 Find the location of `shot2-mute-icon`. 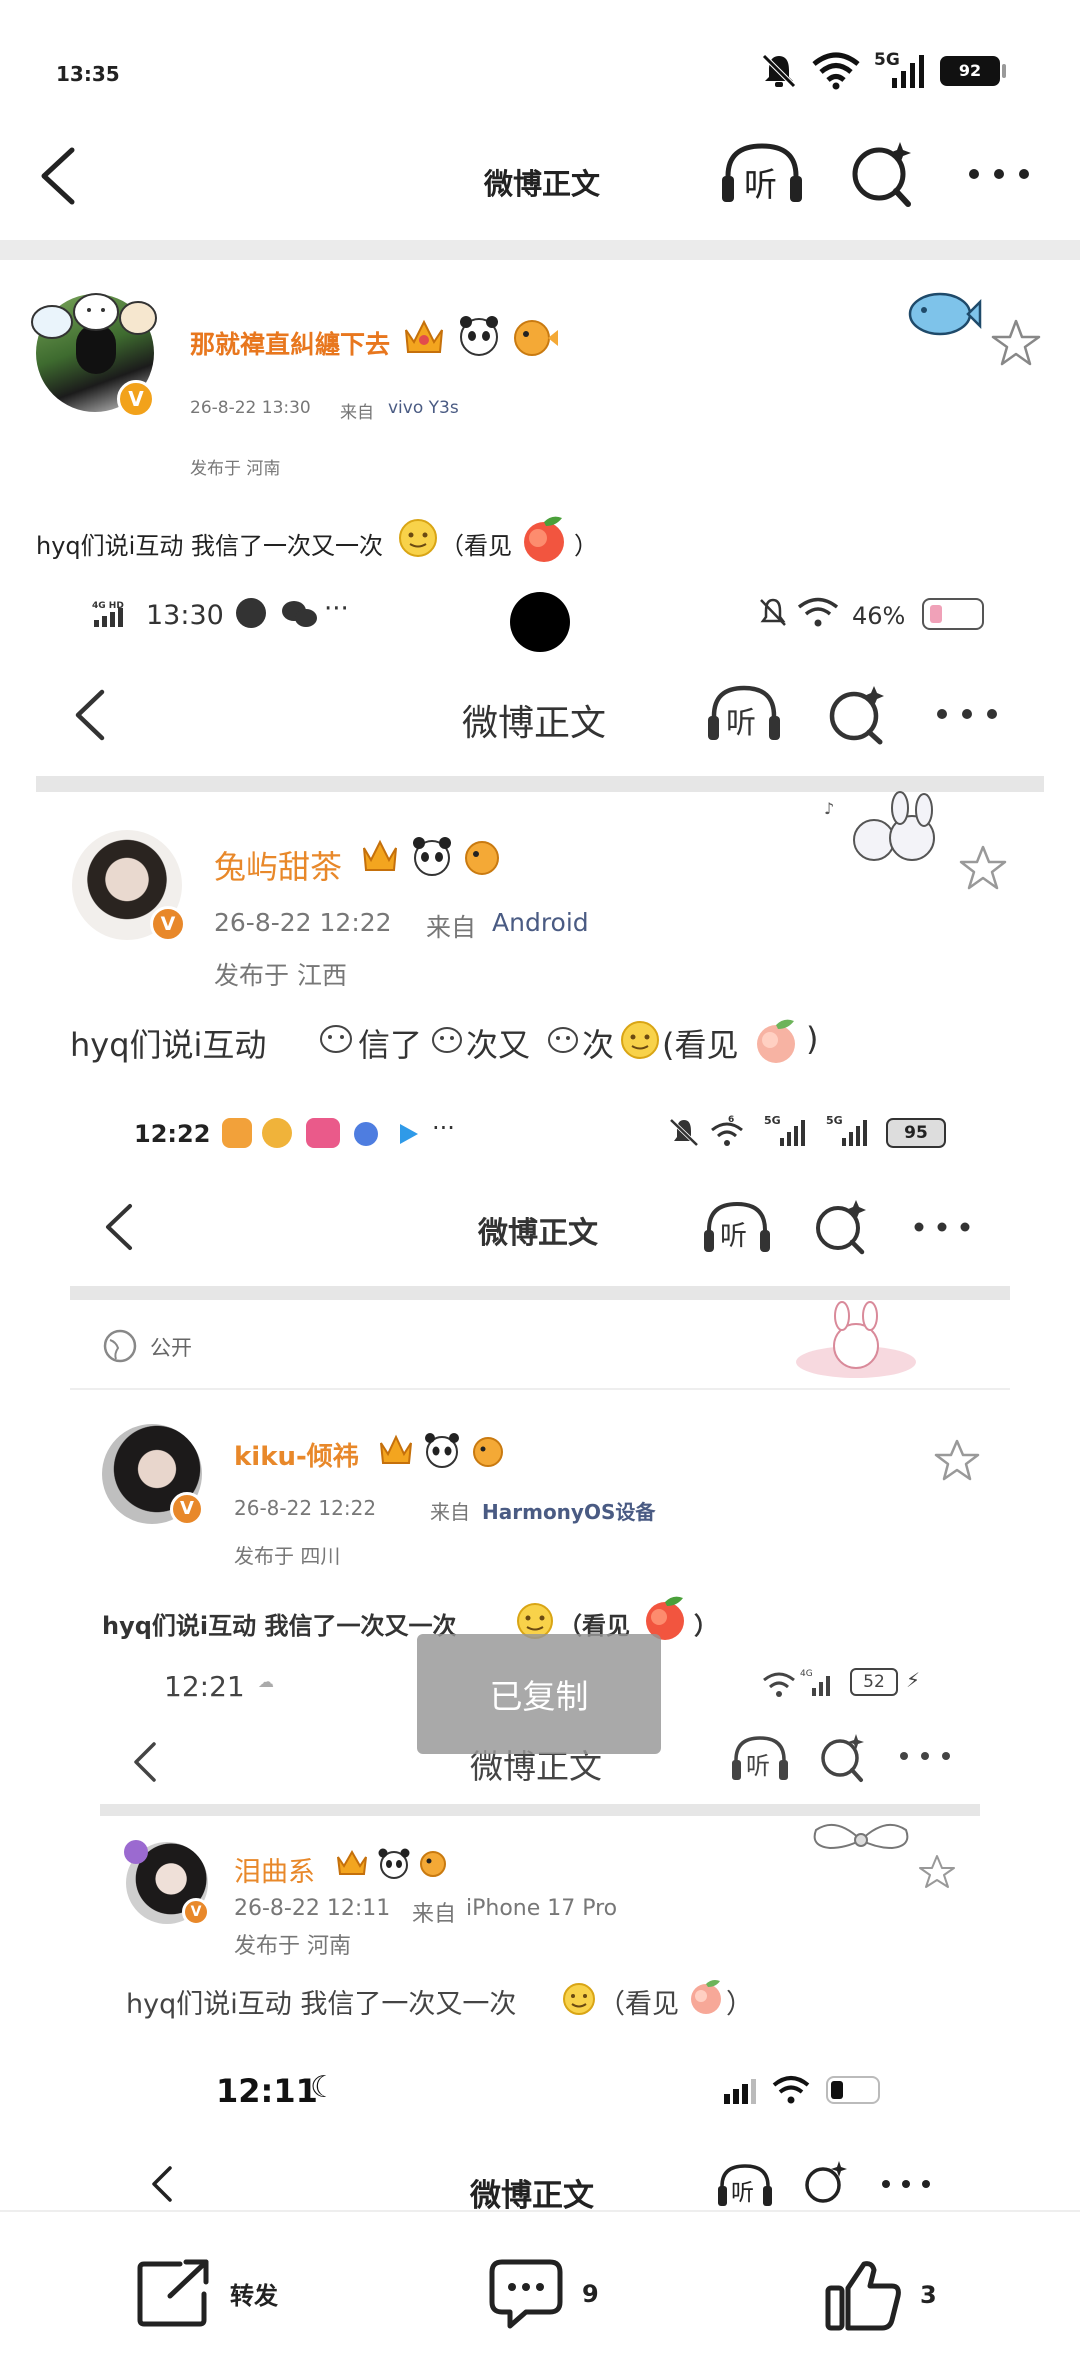

shot2-mute-icon is located at coordinates (684, 1132).